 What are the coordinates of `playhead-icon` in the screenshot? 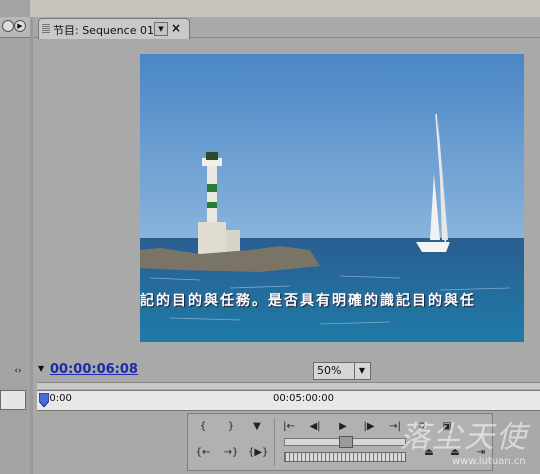 It's located at (44, 400).